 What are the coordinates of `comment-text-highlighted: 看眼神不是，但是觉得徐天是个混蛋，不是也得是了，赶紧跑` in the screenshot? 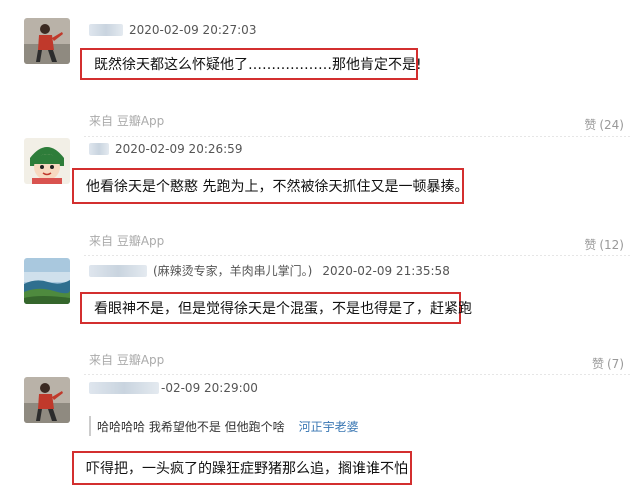 It's located at (276, 308).